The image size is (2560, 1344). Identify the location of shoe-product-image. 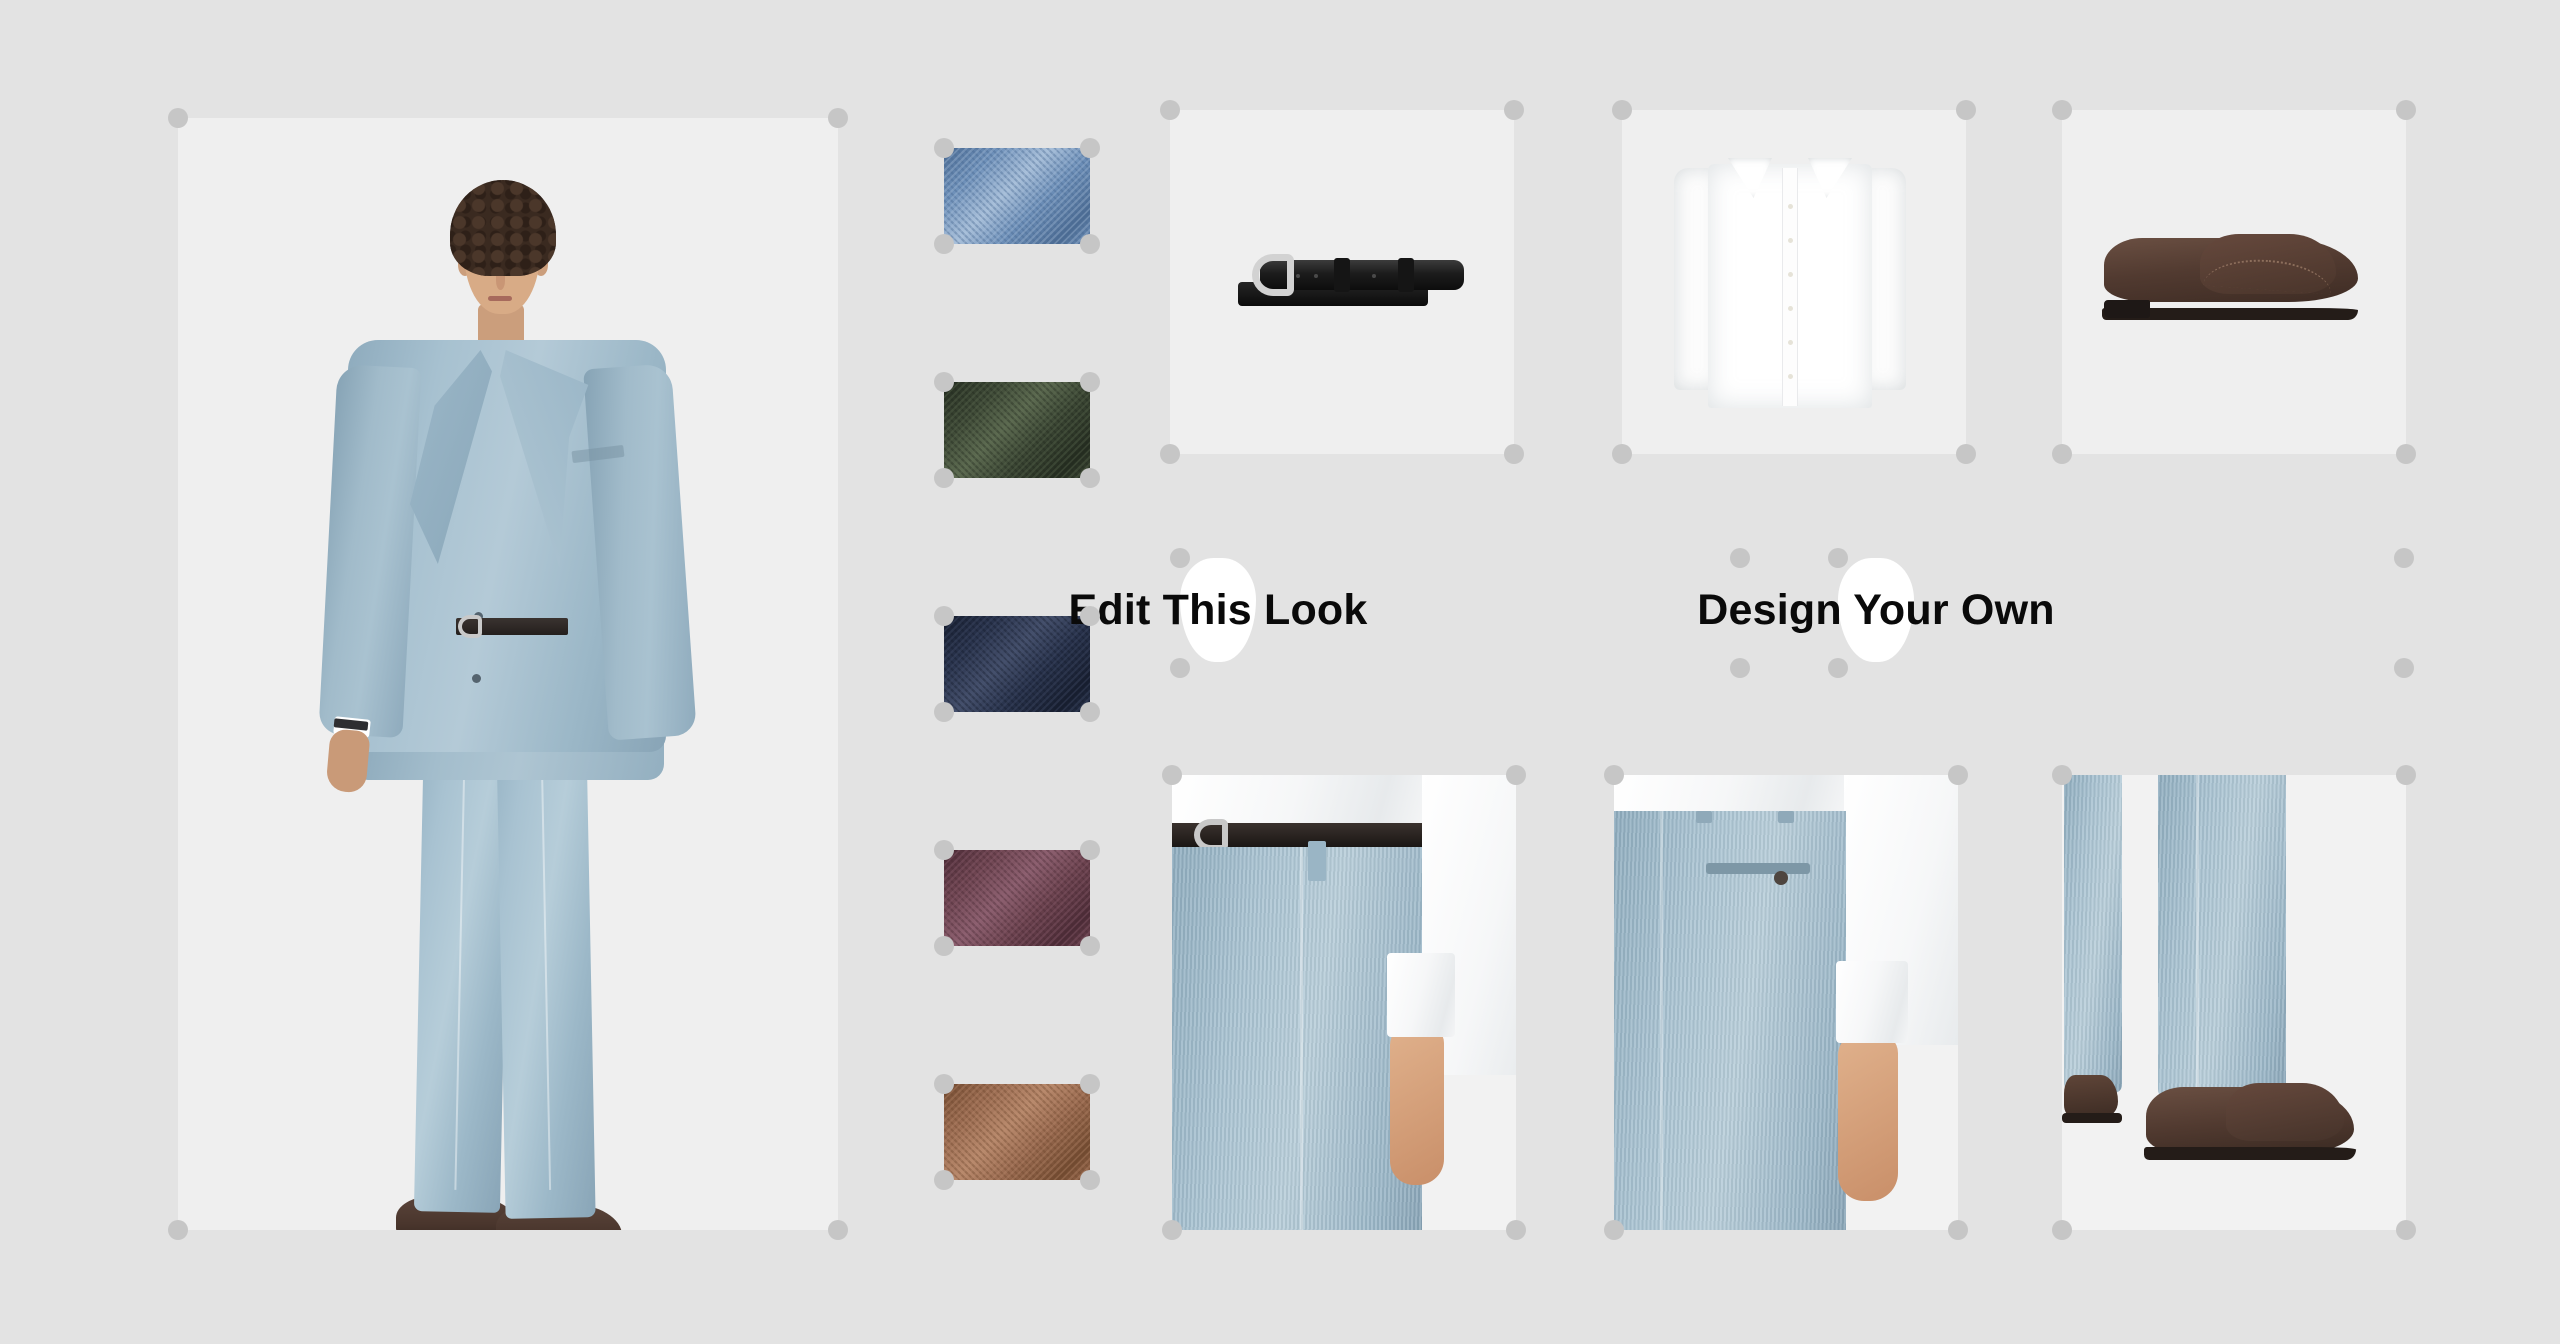
(2234, 282).